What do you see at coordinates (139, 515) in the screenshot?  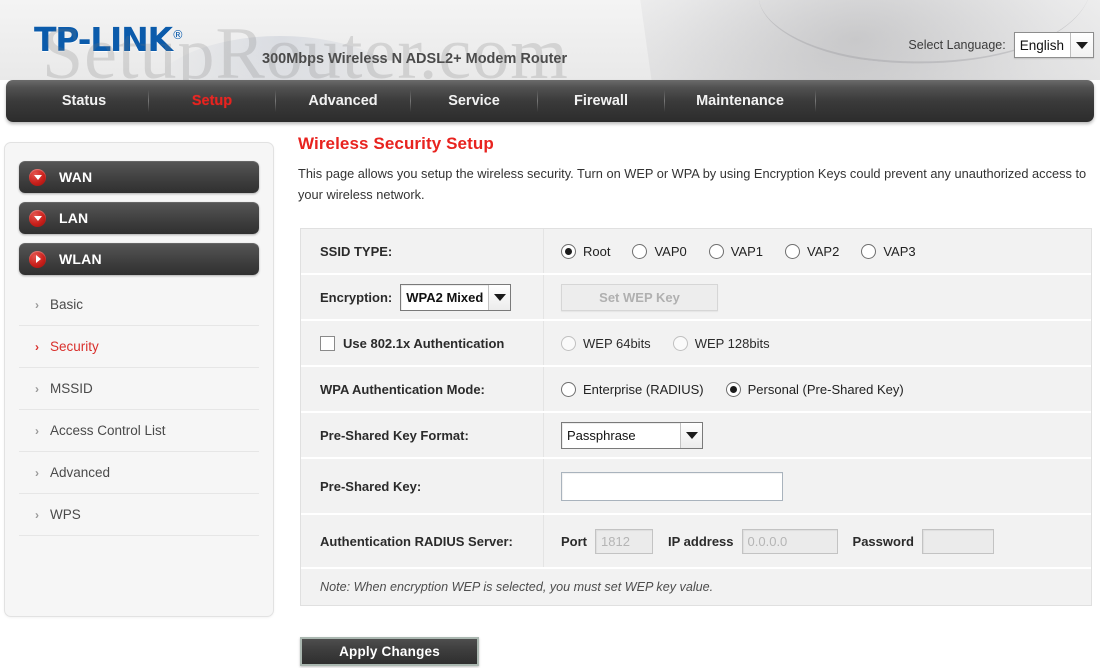 I see `sidebar-item-wps: › WPS` at bounding box center [139, 515].